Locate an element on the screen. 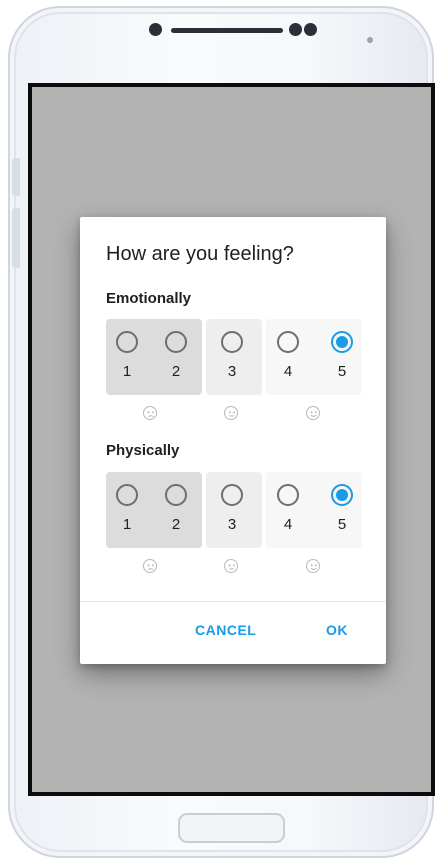 The height and width of the screenshot is (861, 440). front-camera-icon is located at coordinates (155, 29).